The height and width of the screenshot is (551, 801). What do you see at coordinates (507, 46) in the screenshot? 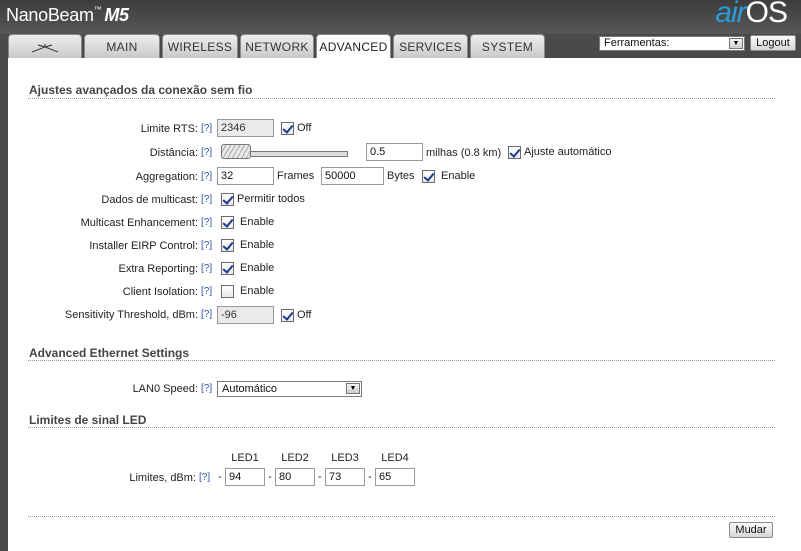
I see `tab-system: SYSTEM` at bounding box center [507, 46].